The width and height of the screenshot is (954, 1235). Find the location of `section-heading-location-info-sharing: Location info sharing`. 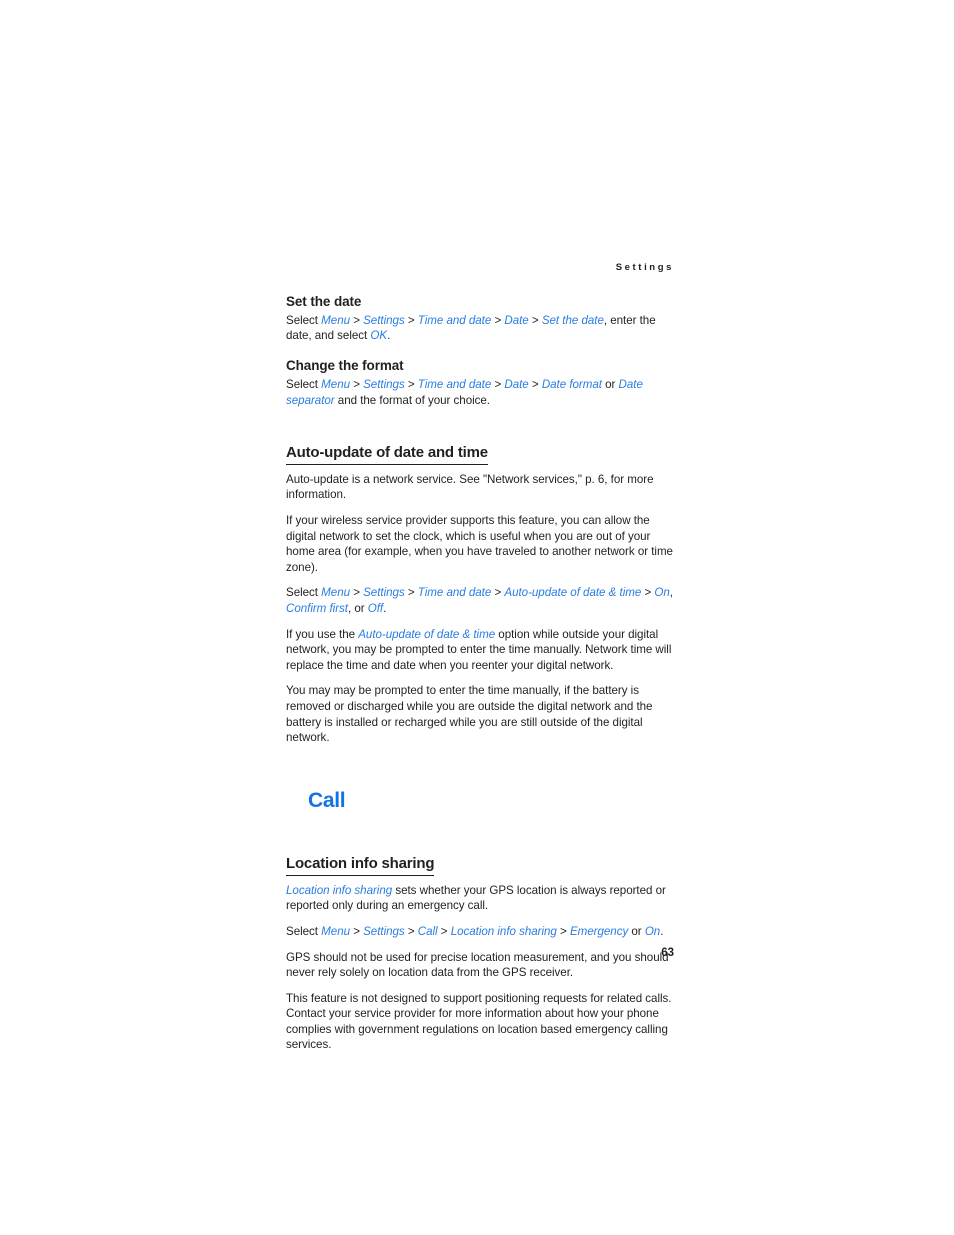

section-heading-location-info-sharing: Location info sharing is located at coordinates (360, 865).